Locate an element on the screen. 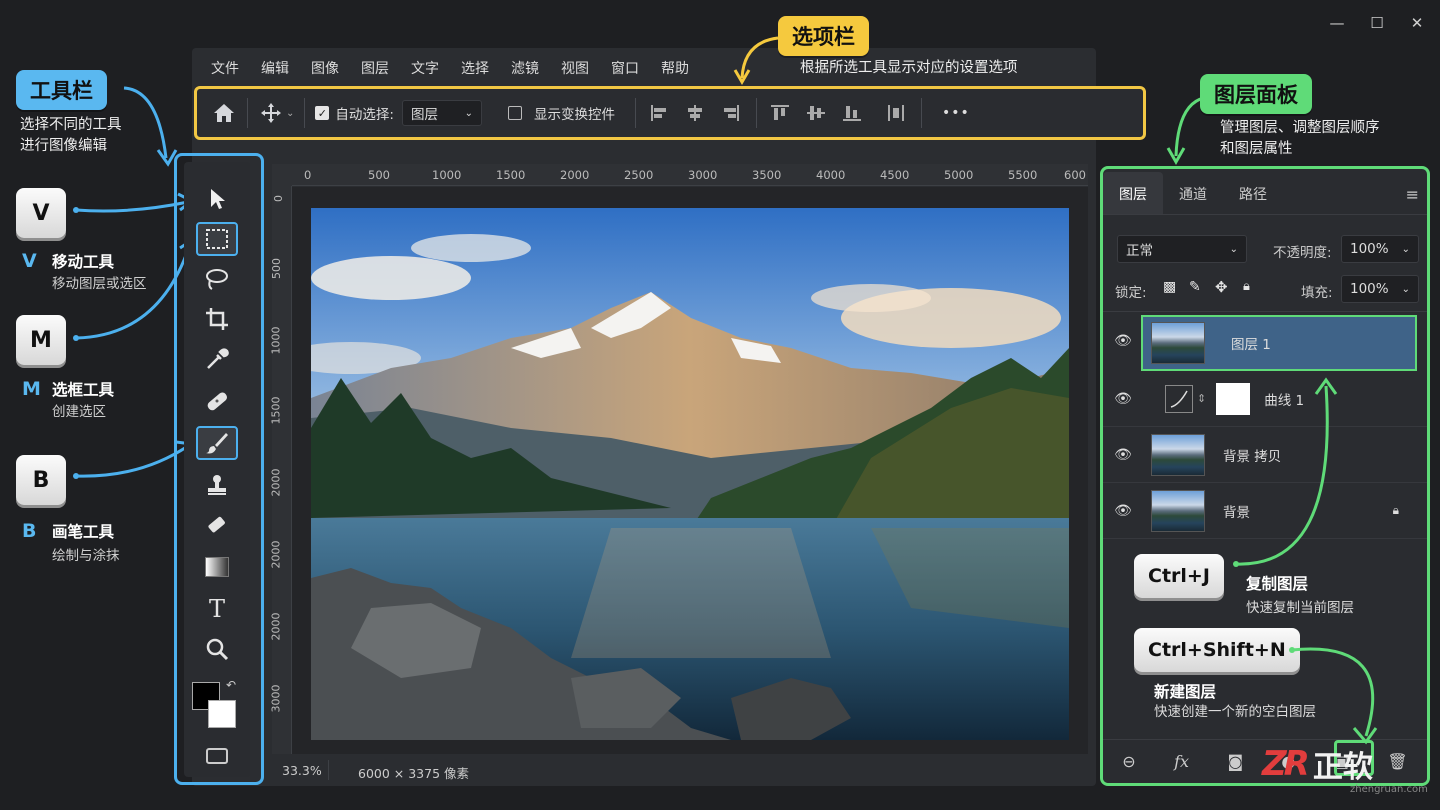 The width and height of the screenshot is (1440, 810). maximize-icon: ☐ is located at coordinates (1377, 23).